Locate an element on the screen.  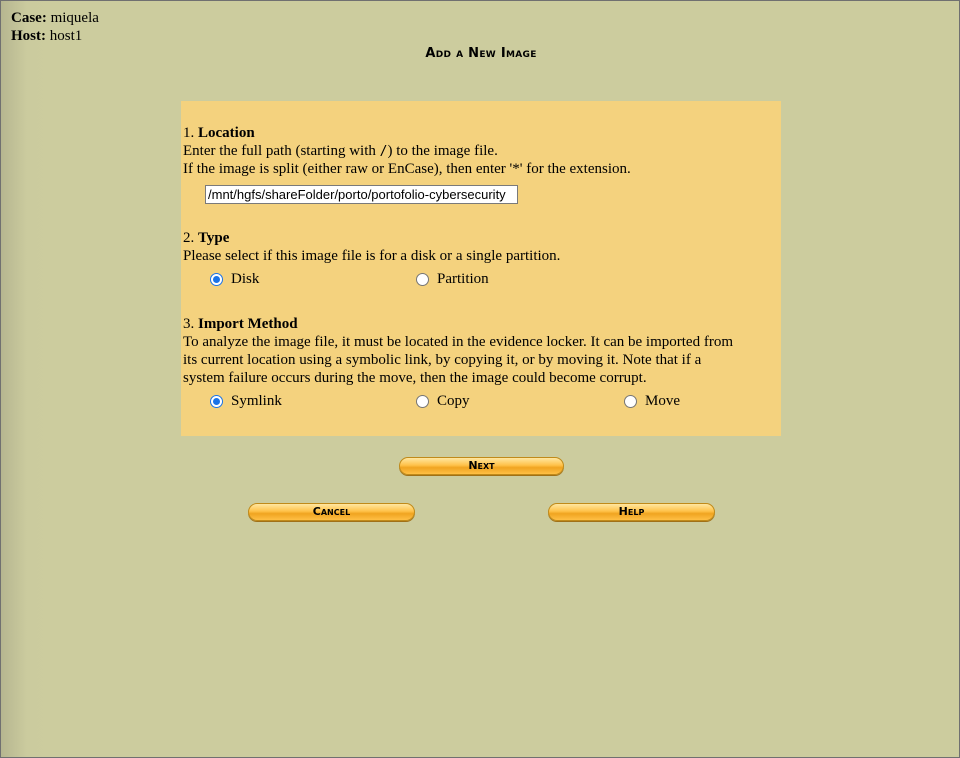
type-option-partition: Partition is located at coordinates (452, 279).